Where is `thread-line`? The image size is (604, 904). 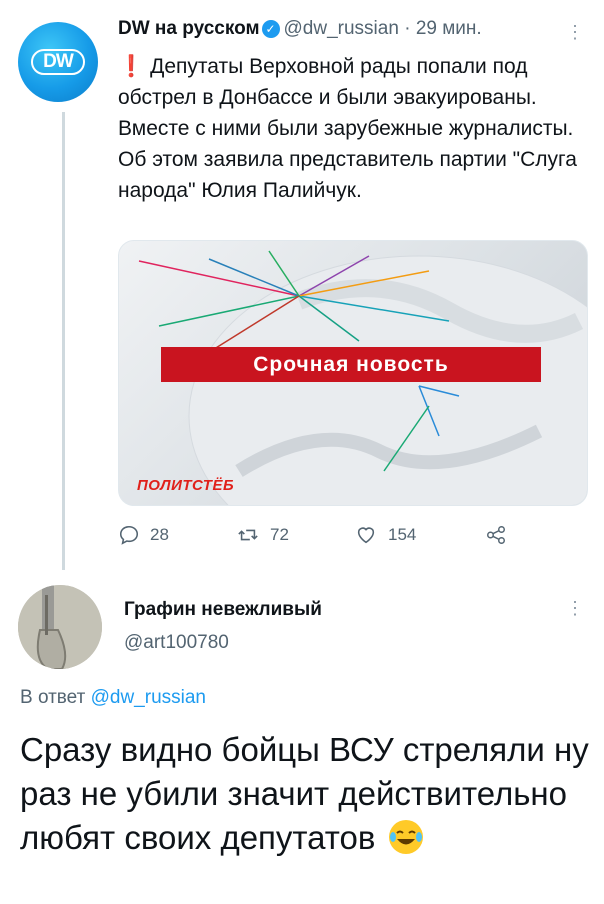 thread-line is located at coordinates (63, 341).